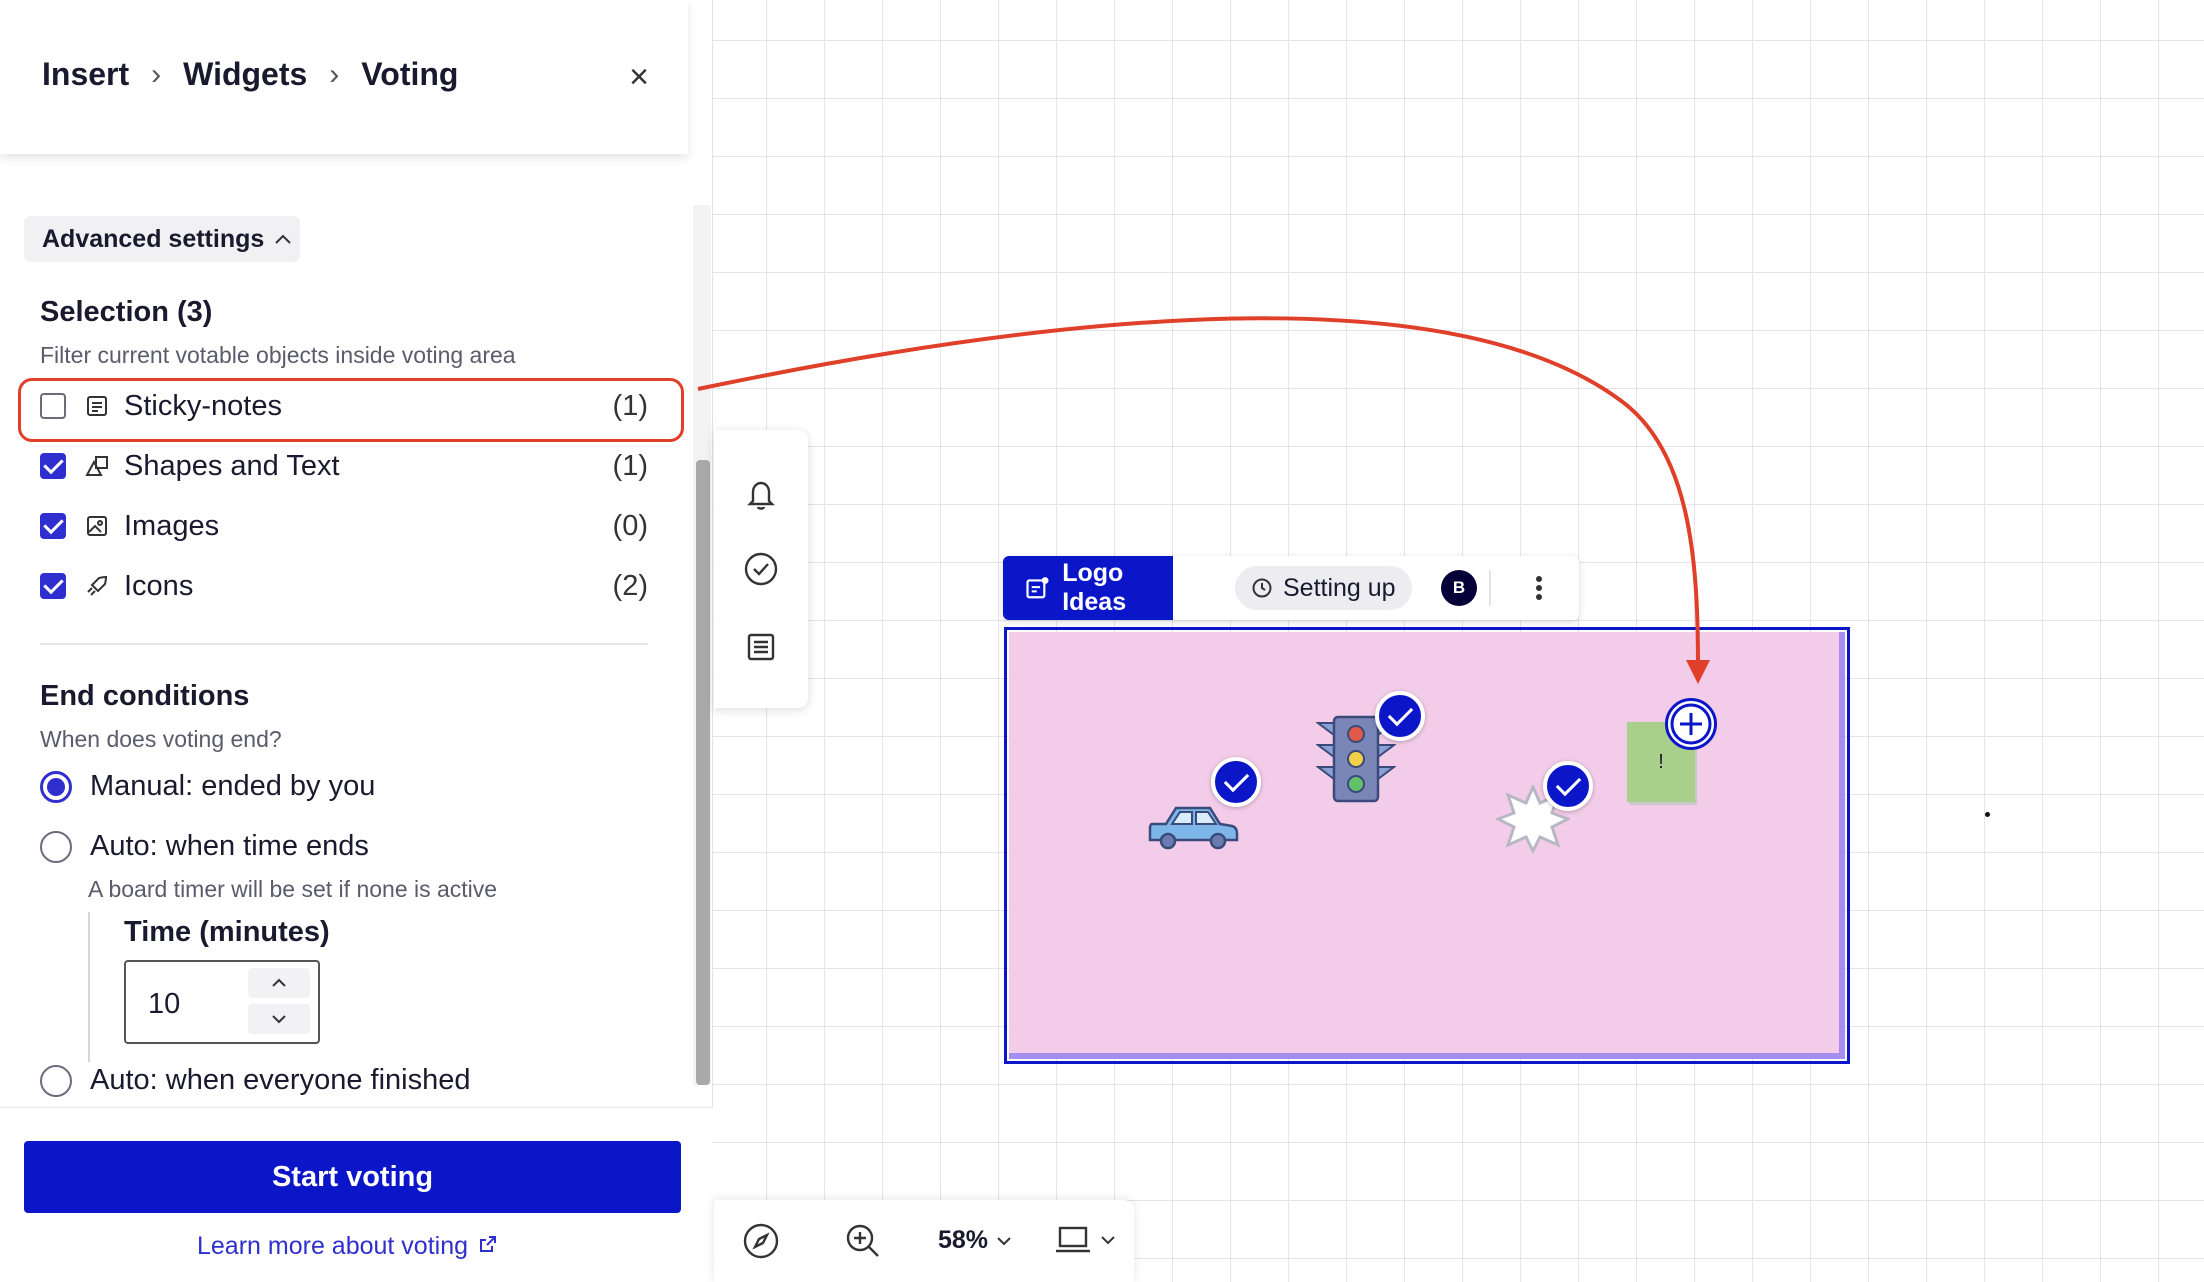  What do you see at coordinates (344, 526) in the screenshot?
I see `filter-images: Images (0)` at bounding box center [344, 526].